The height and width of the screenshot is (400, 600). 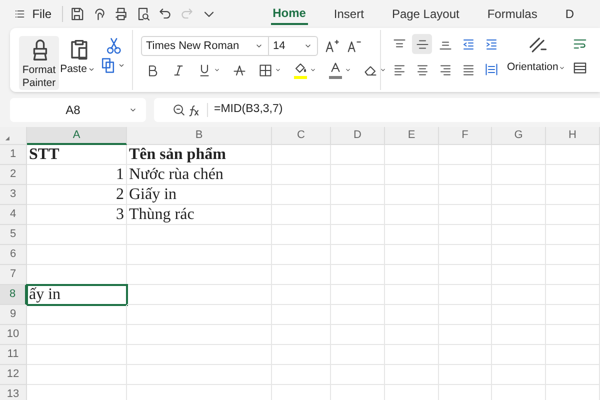 What do you see at coordinates (13, 335) in the screenshot?
I see `row-header: 10` at bounding box center [13, 335].